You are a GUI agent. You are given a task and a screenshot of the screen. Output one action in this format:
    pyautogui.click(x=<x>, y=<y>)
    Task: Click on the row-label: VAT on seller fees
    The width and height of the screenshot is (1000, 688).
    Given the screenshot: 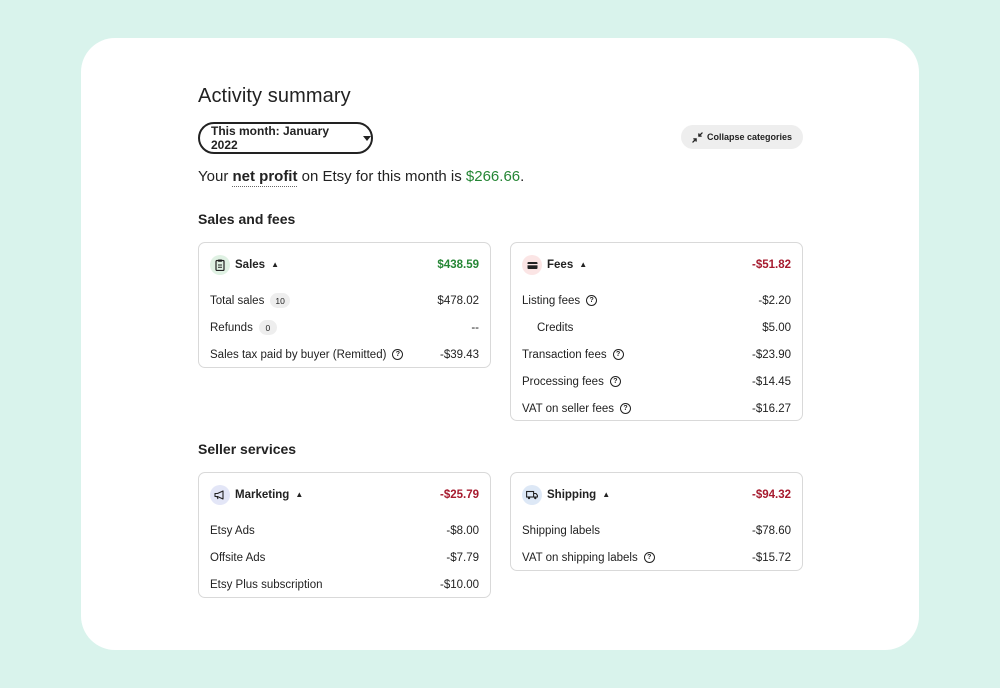 What is the action you would take?
    pyautogui.click(x=568, y=408)
    